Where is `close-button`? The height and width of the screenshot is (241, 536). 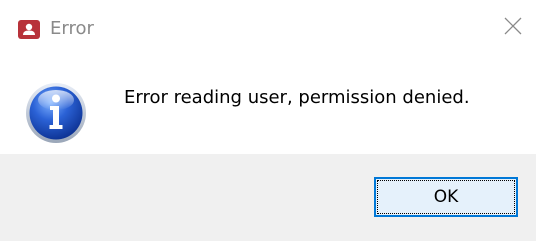 close-button is located at coordinates (513, 28).